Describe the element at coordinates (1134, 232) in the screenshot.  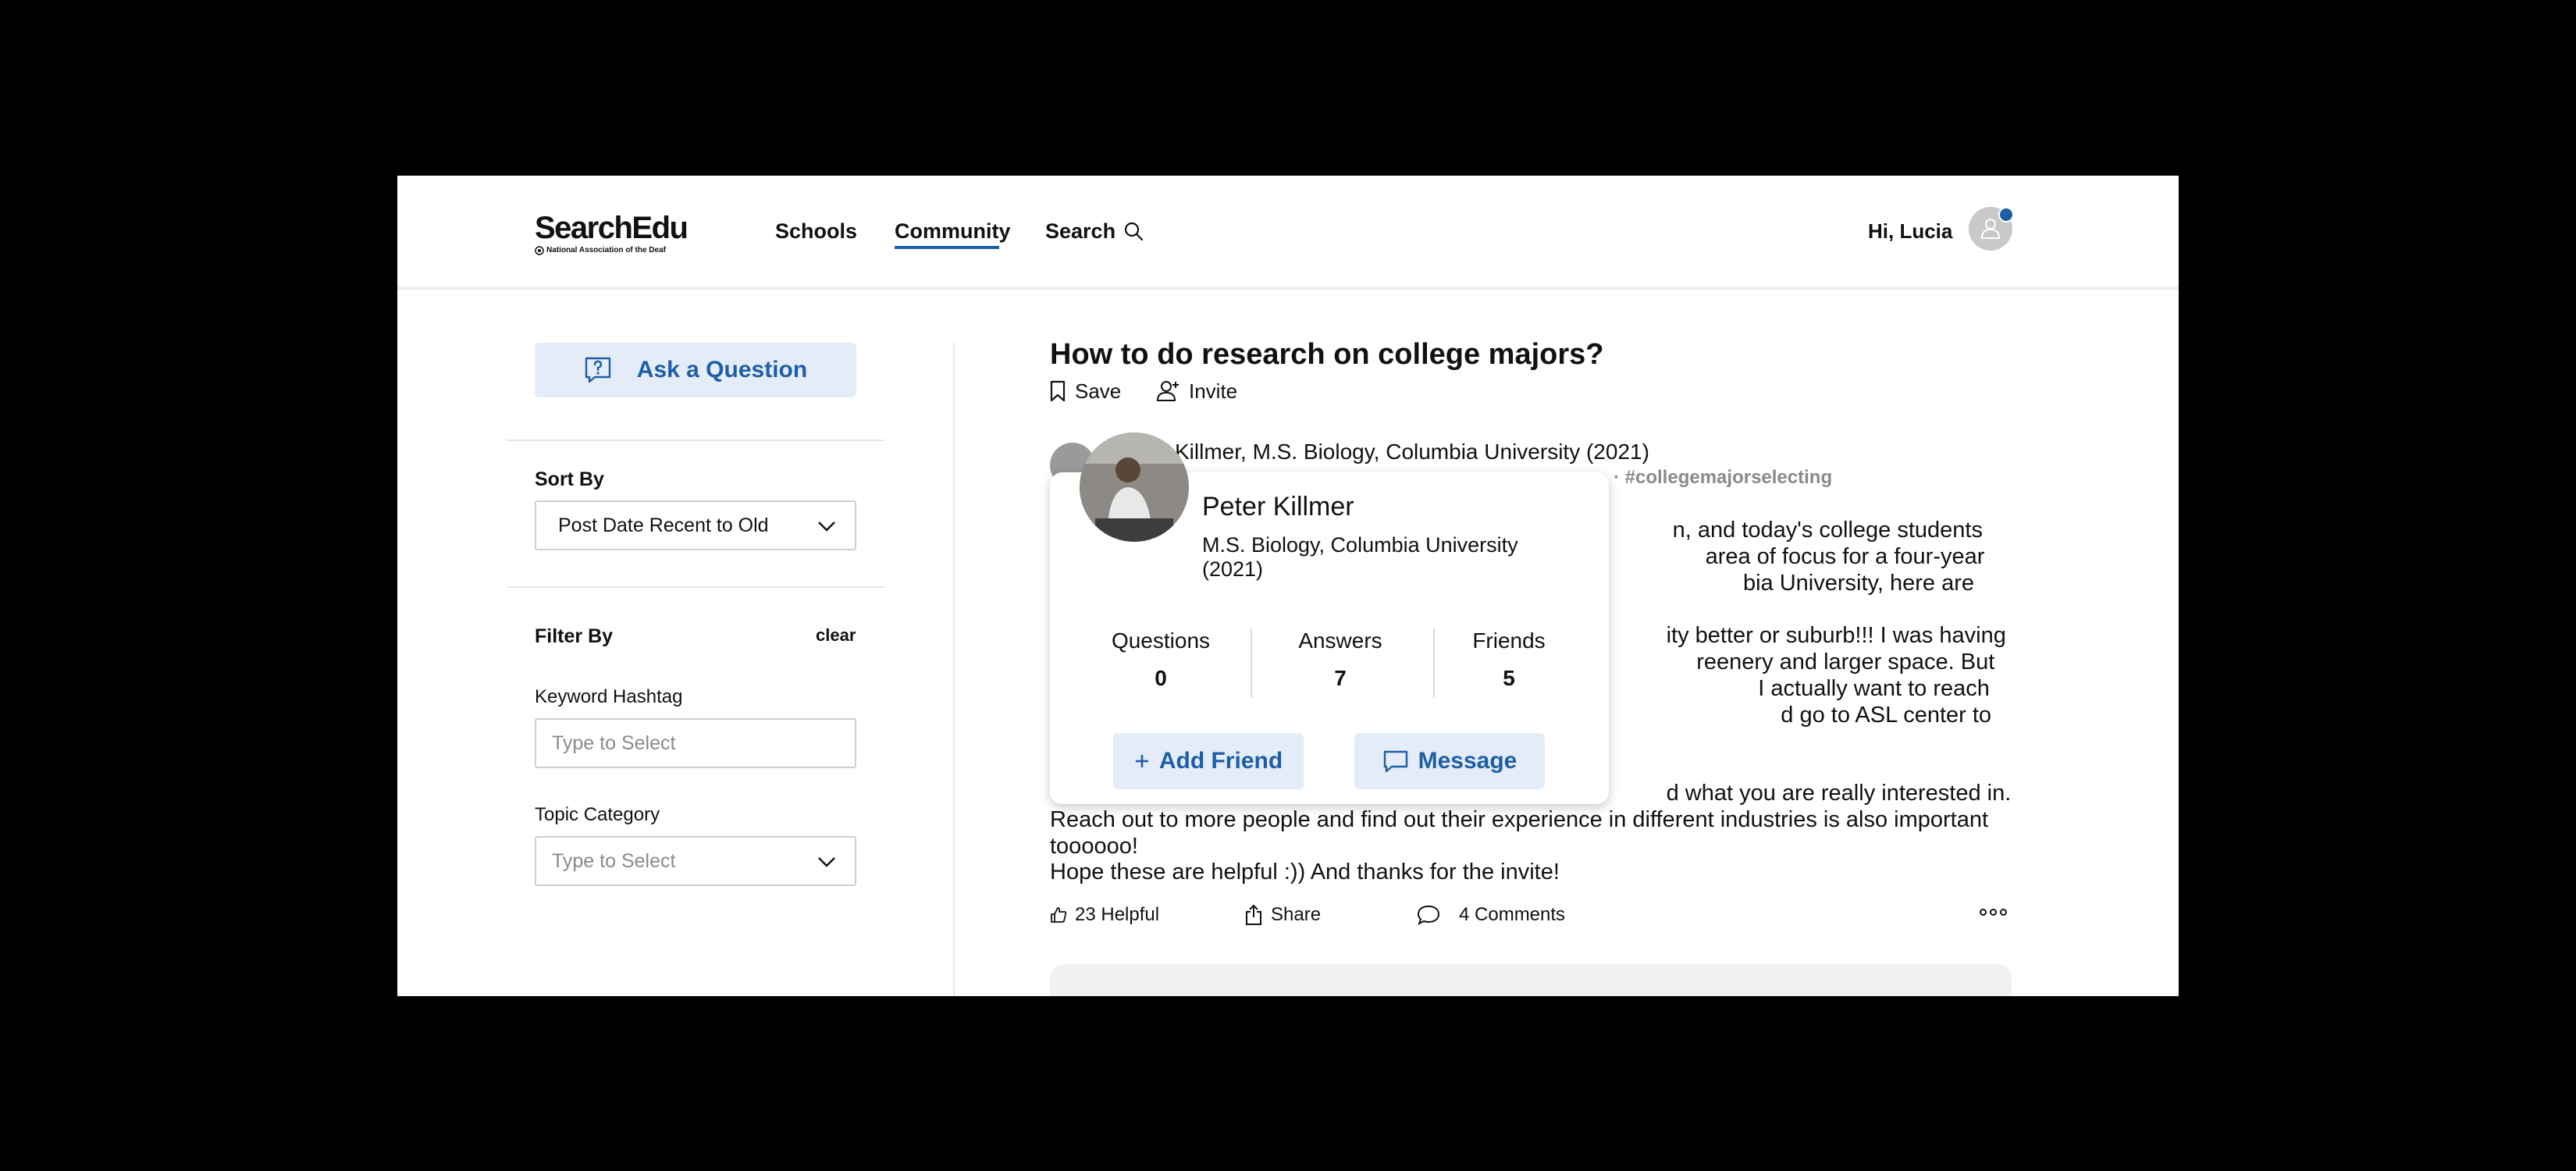
I see `search-icon` at that location.